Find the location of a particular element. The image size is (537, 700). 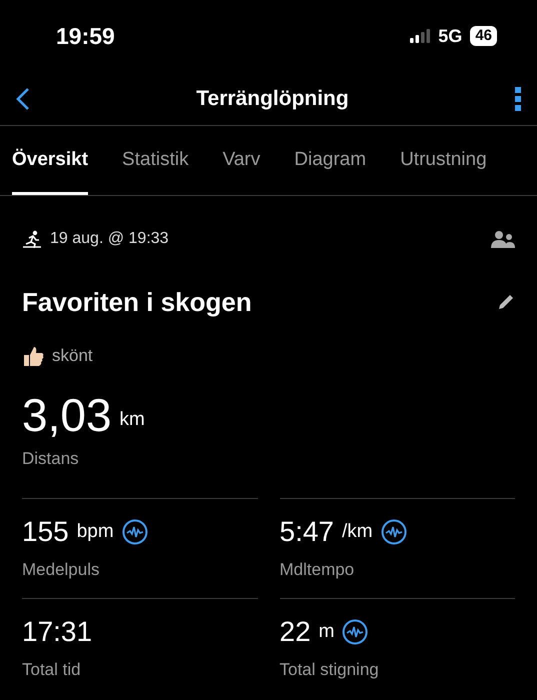

tab: Varv is located at coordinates (241, 160).